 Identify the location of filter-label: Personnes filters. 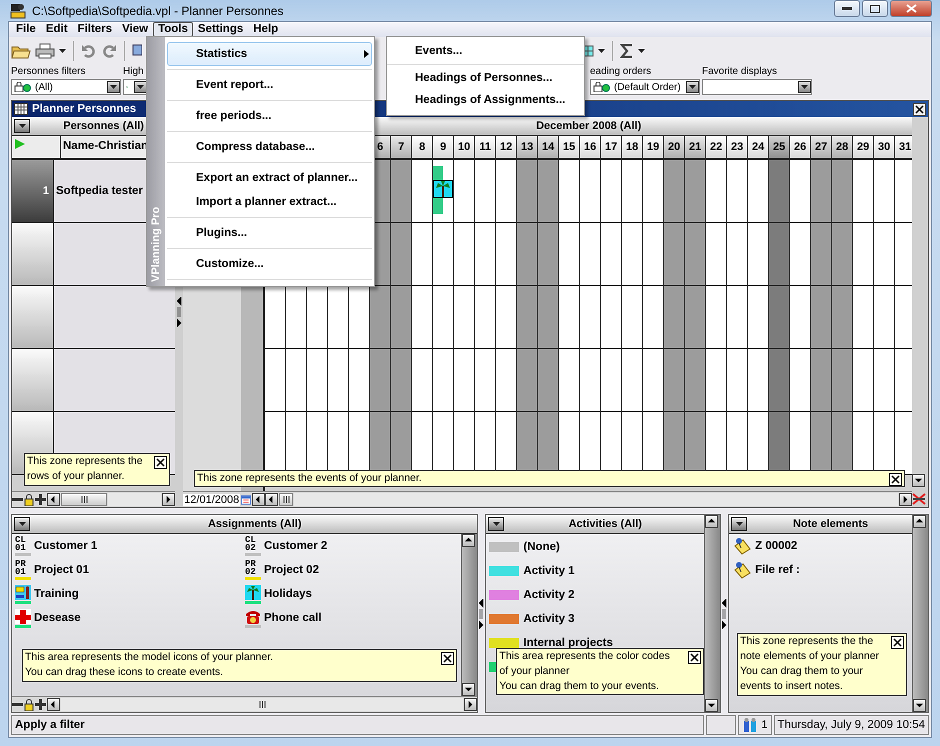
(48, 72).